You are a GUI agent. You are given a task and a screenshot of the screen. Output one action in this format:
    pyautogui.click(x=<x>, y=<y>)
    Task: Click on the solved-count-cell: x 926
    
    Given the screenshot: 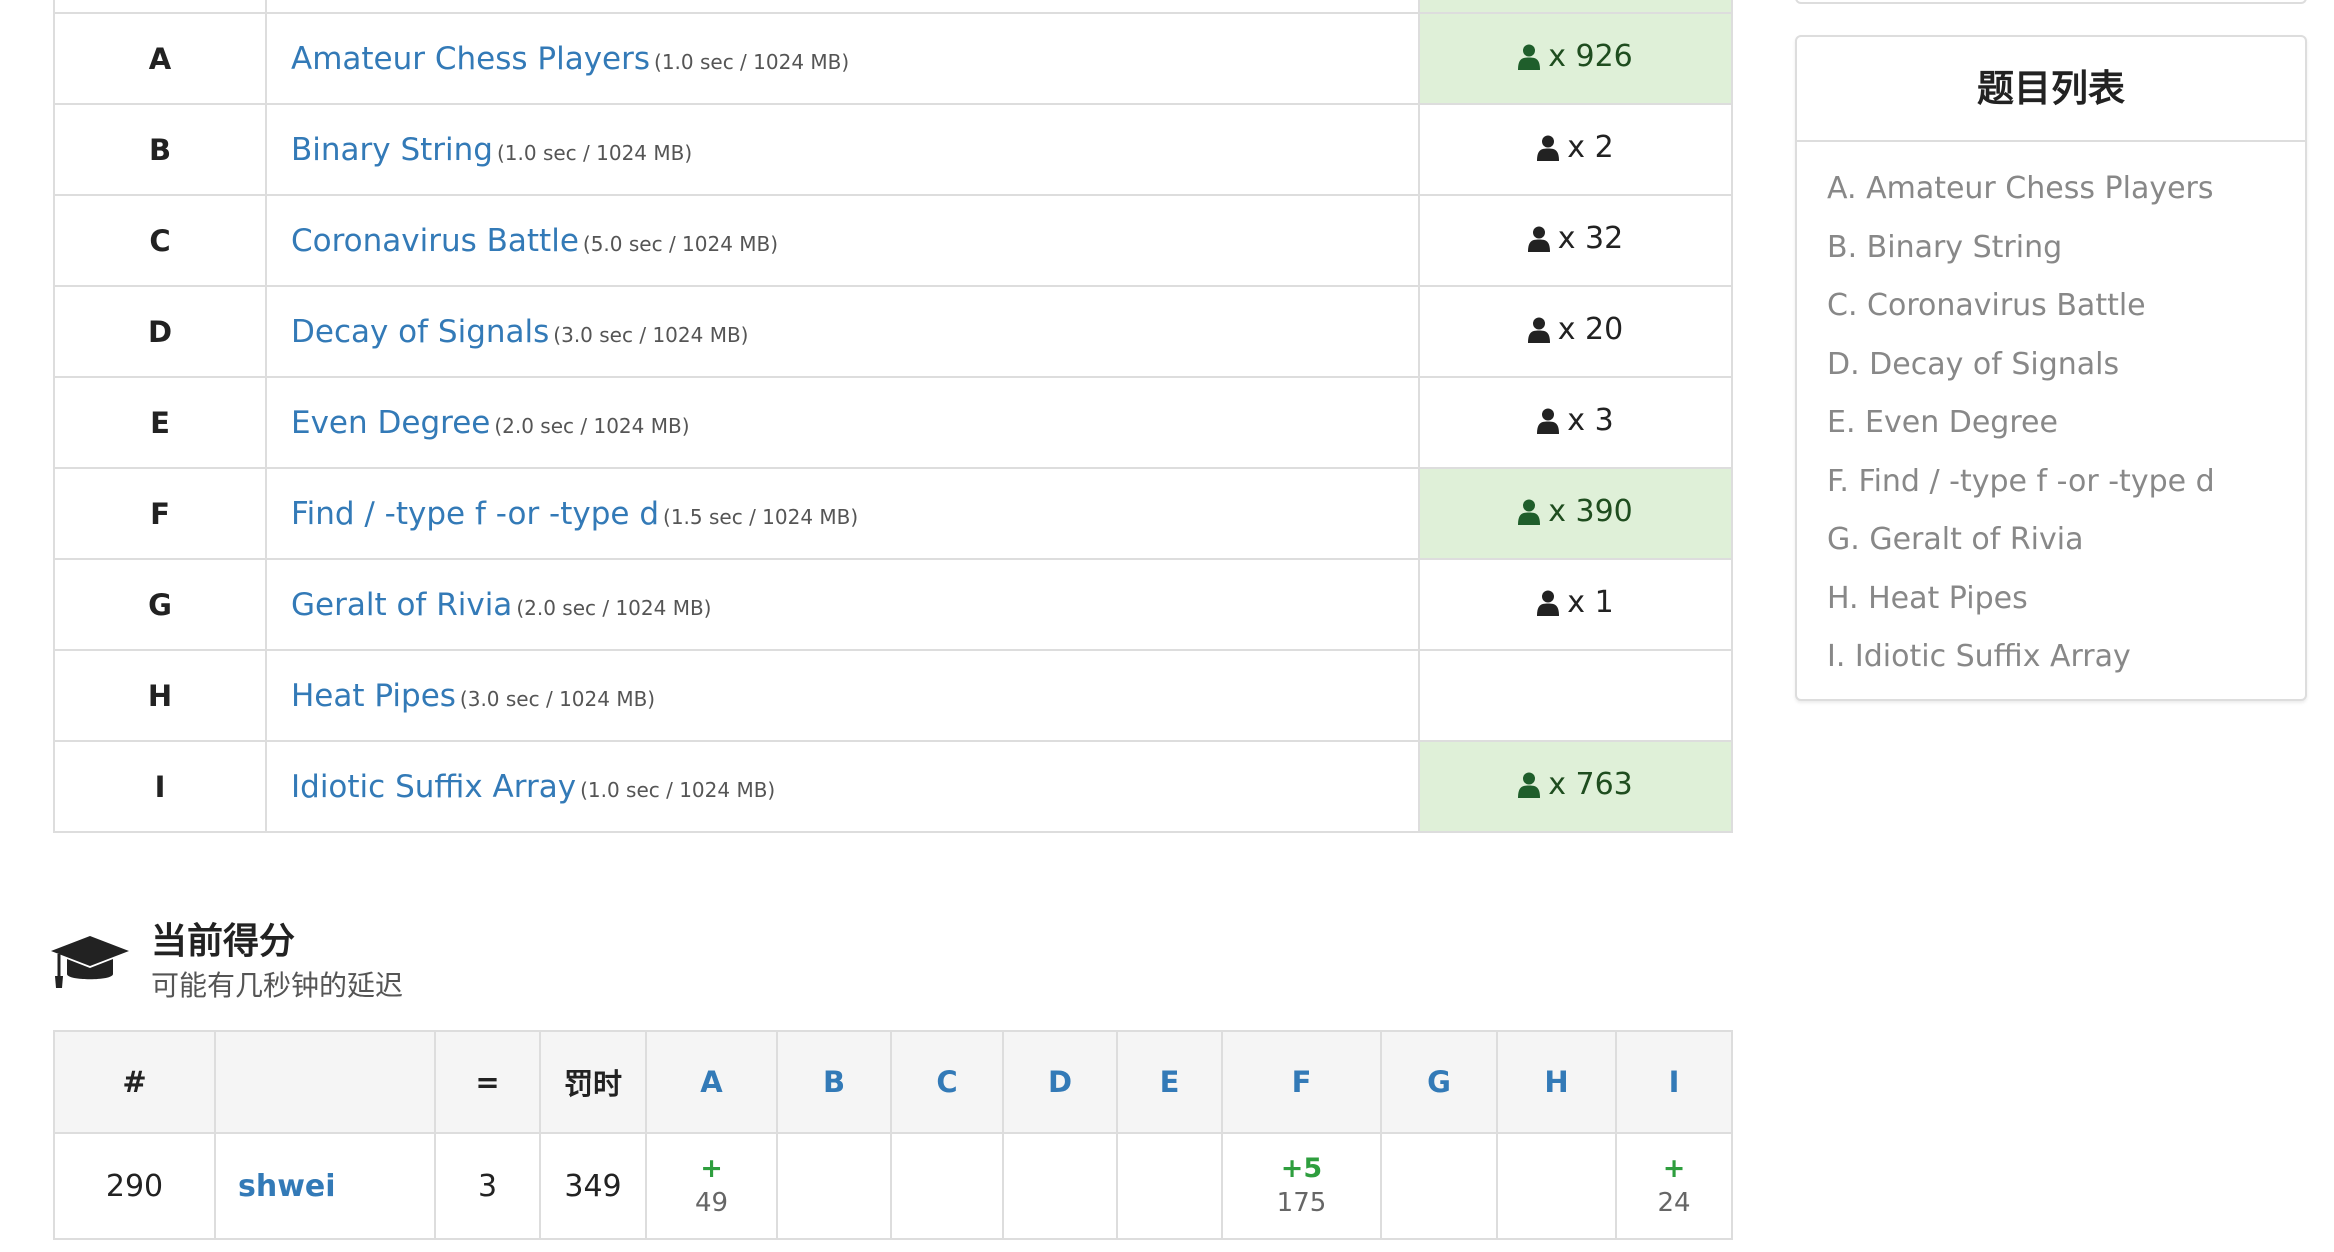 What is the action you would take?
    pyautogui.click(x=1575, y=58)
    